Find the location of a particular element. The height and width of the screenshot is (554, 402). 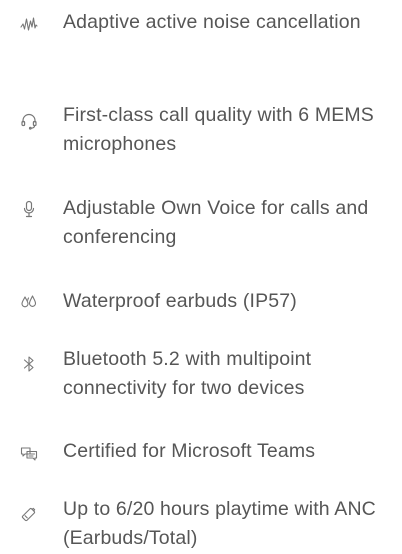

microphone-icon is located at coordinates (29, 209).